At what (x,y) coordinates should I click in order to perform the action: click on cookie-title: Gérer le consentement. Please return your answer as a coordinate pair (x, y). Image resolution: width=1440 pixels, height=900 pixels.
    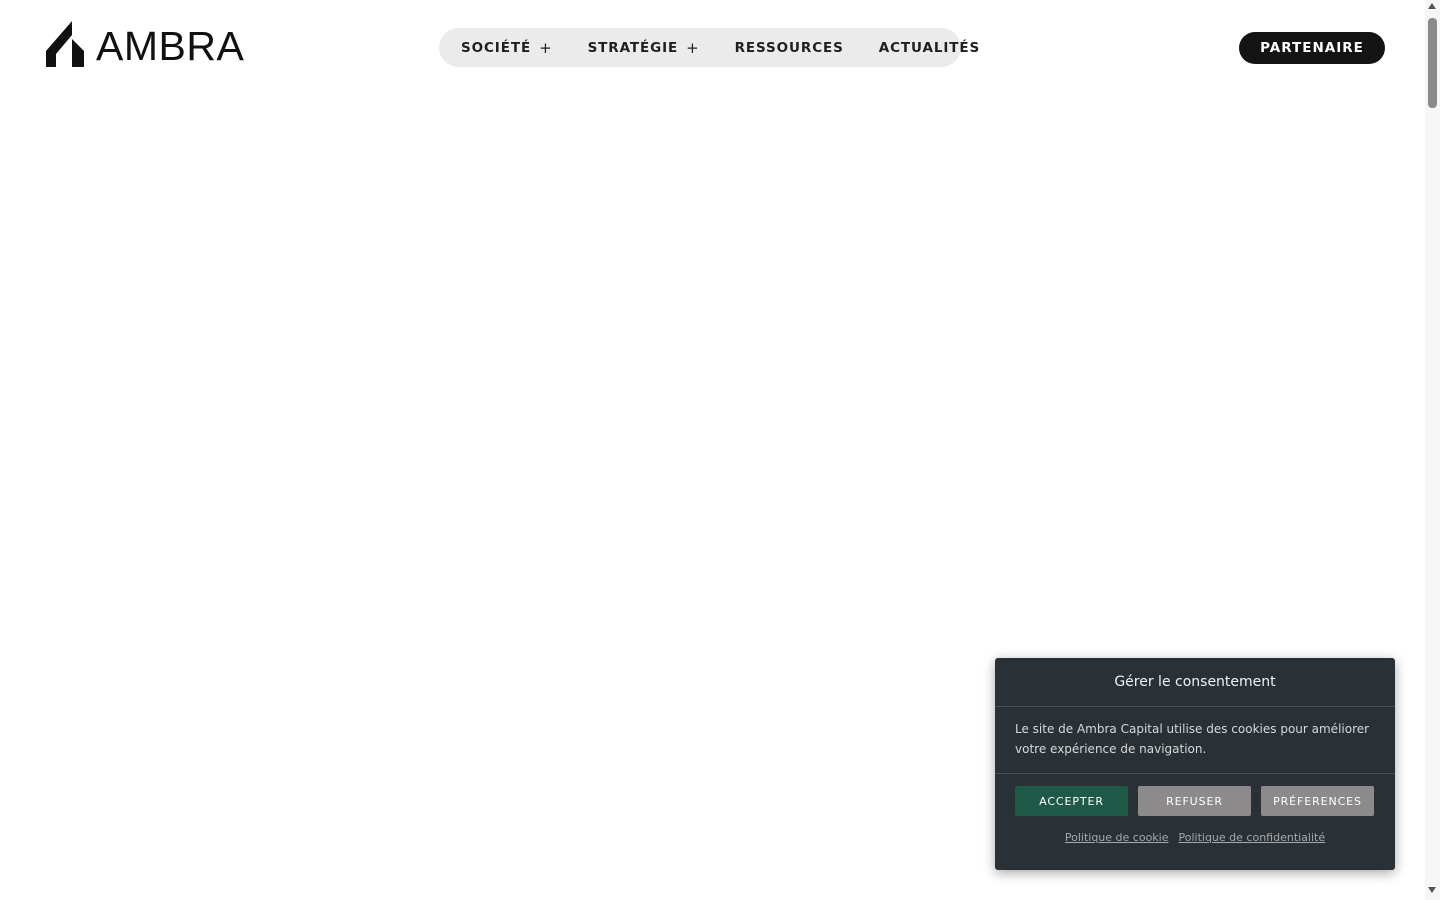
    Looking at the image, I should click on (1195, 682).